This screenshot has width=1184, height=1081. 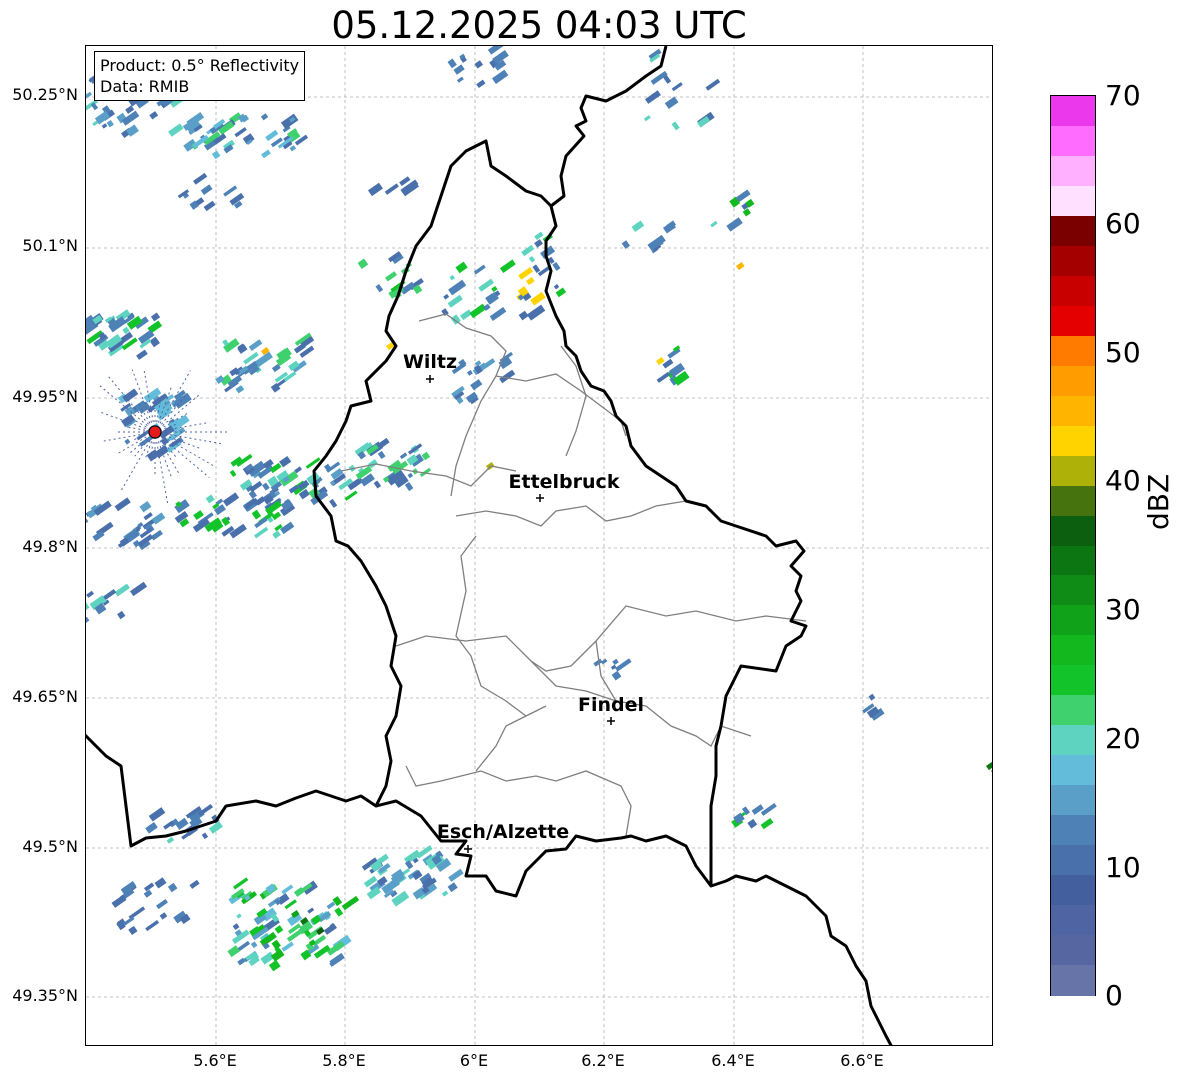 I want to click on lat-tick-label: 49.8°N, so click(x=50, y=546).